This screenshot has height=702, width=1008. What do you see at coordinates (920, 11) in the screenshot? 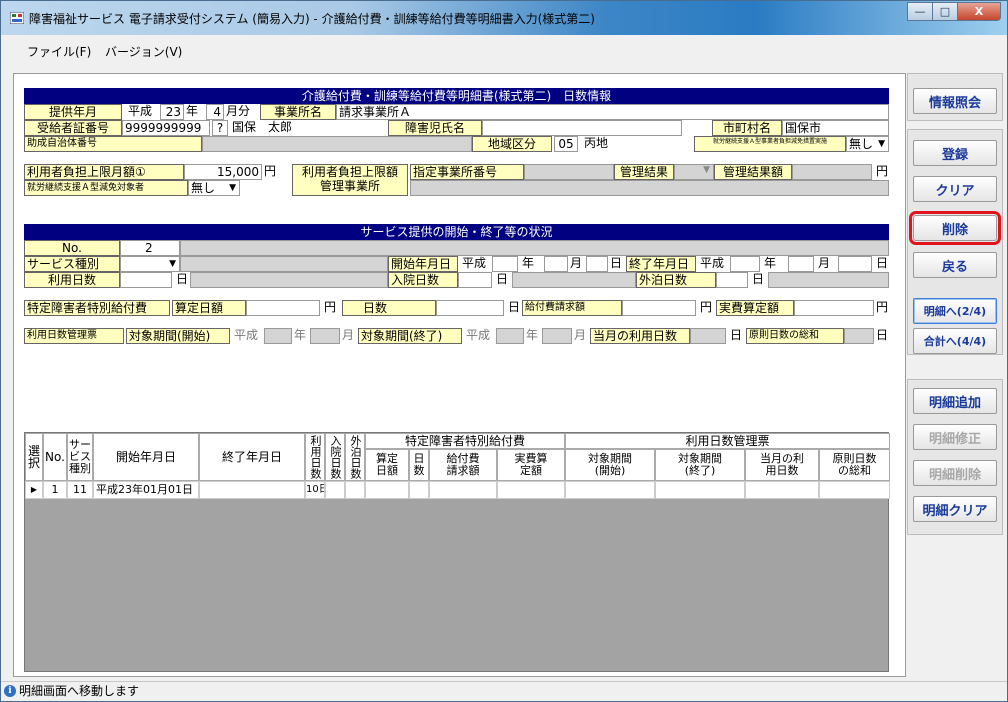
I see `minimize-button: —` at bounding box center [920, 11].